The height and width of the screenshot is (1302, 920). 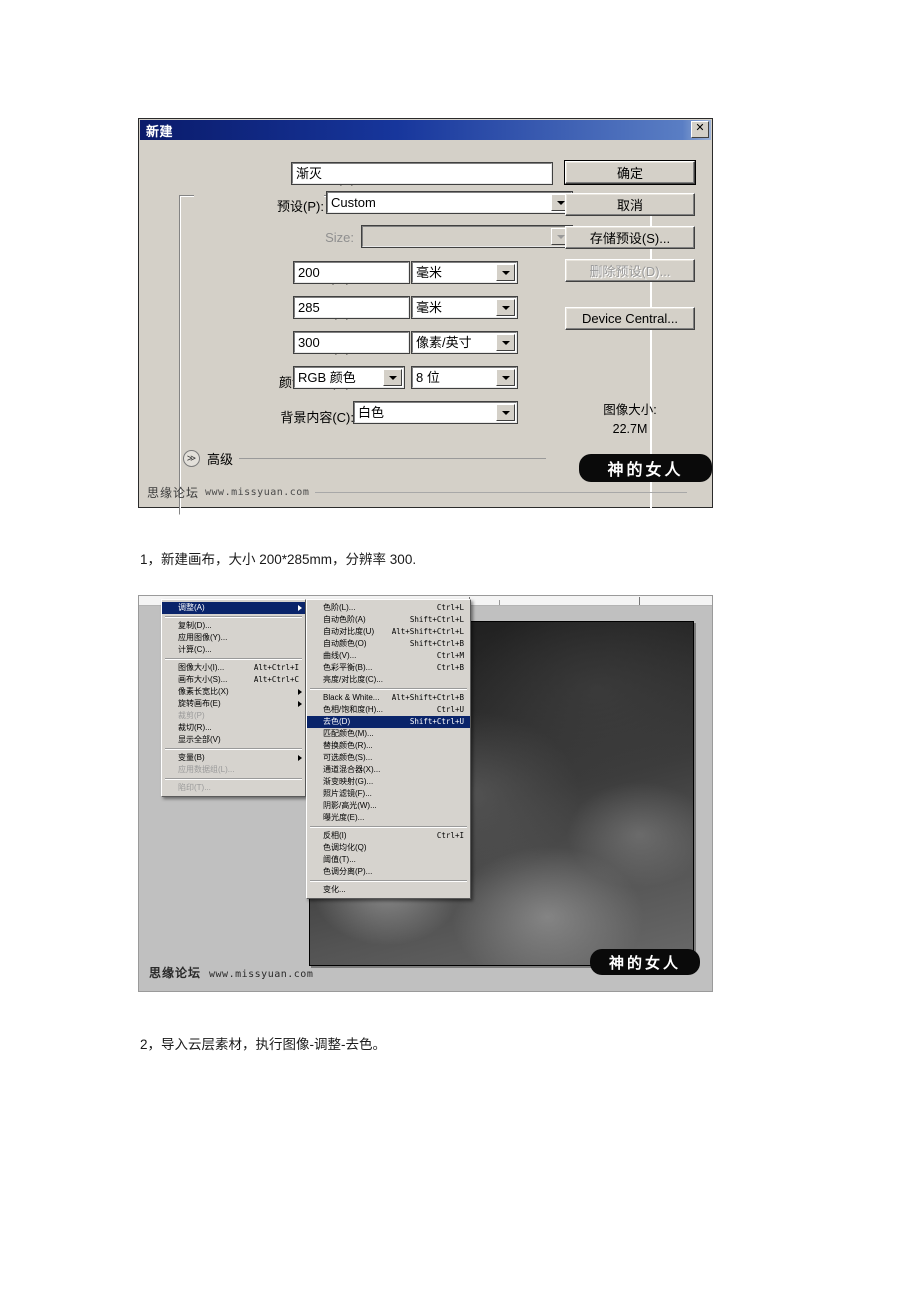 I want to click on close-icon: ✕, so click(x=700, y=129).